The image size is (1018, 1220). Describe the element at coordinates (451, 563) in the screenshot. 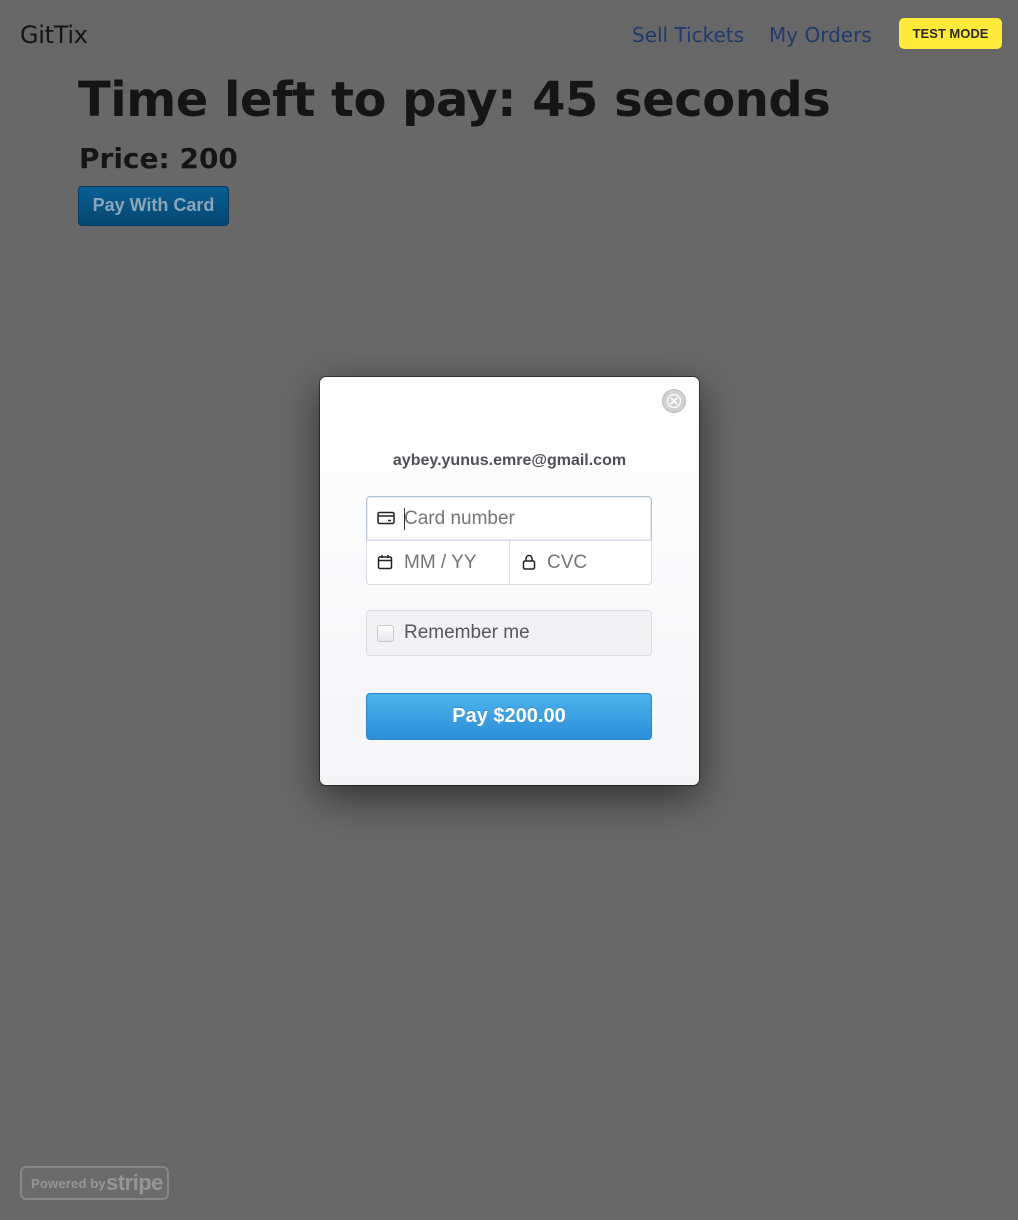

I see `expiry-input` at that location.